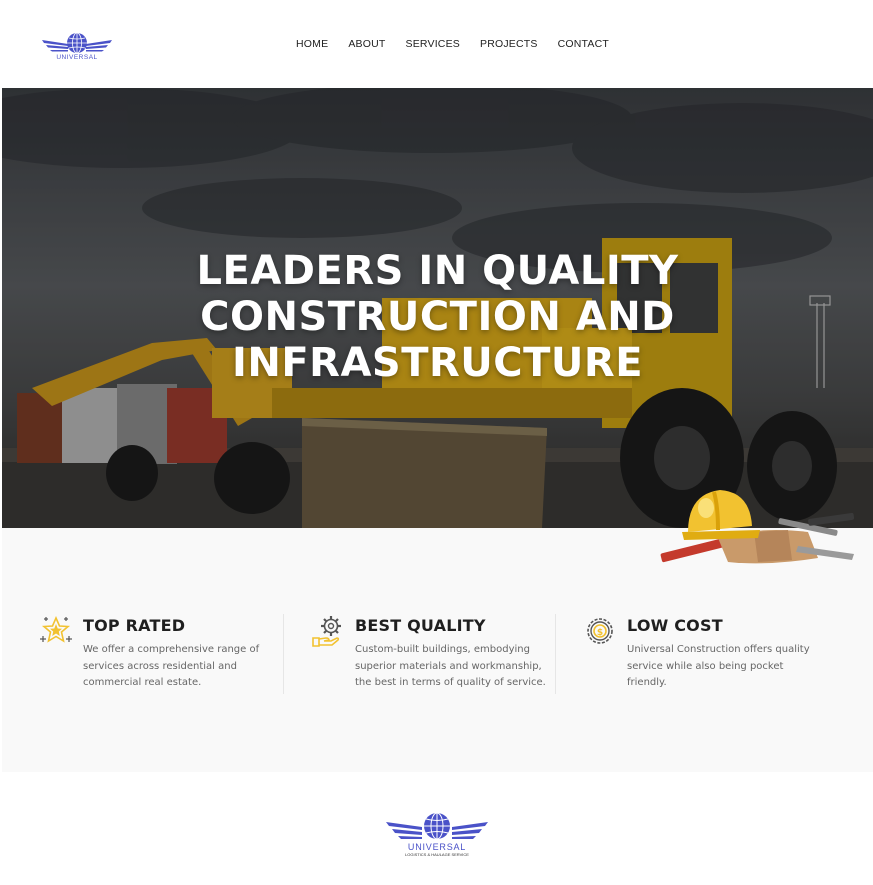 The height and width of the screenshot is (885, 873). I want to click on feature-title: TOP RATED, so click(134, 625).